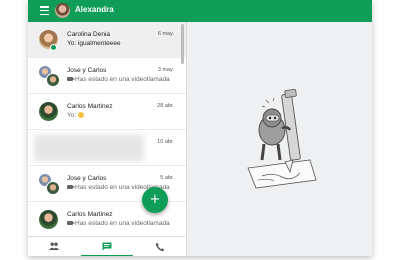 This screenshot has width=400, height=260. I want to click on message-icon, so click(107, 246).